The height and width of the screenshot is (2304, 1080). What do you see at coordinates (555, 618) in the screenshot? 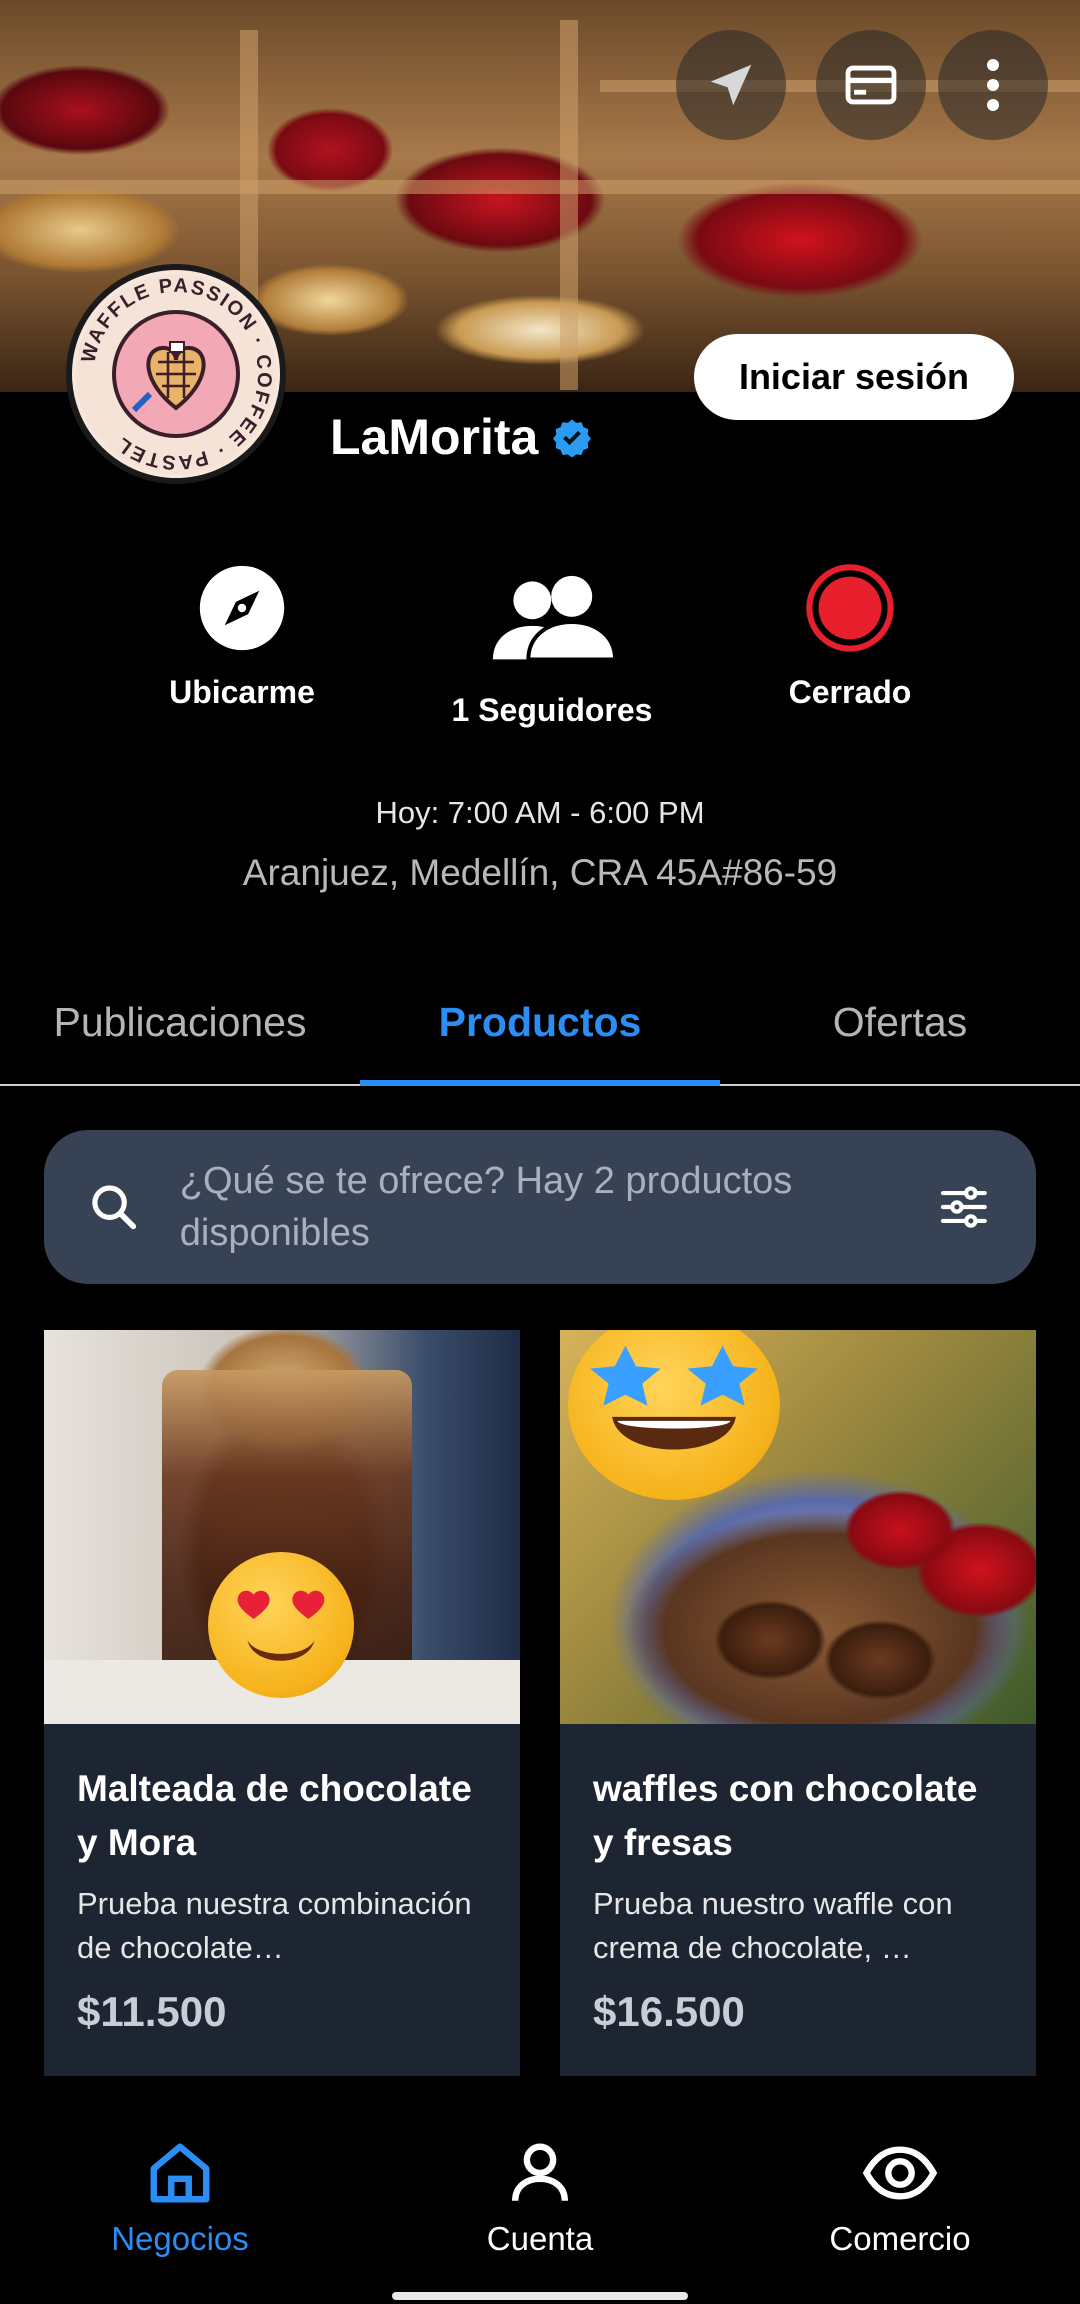
I see `users-icon` at bounding box center [555, 618].